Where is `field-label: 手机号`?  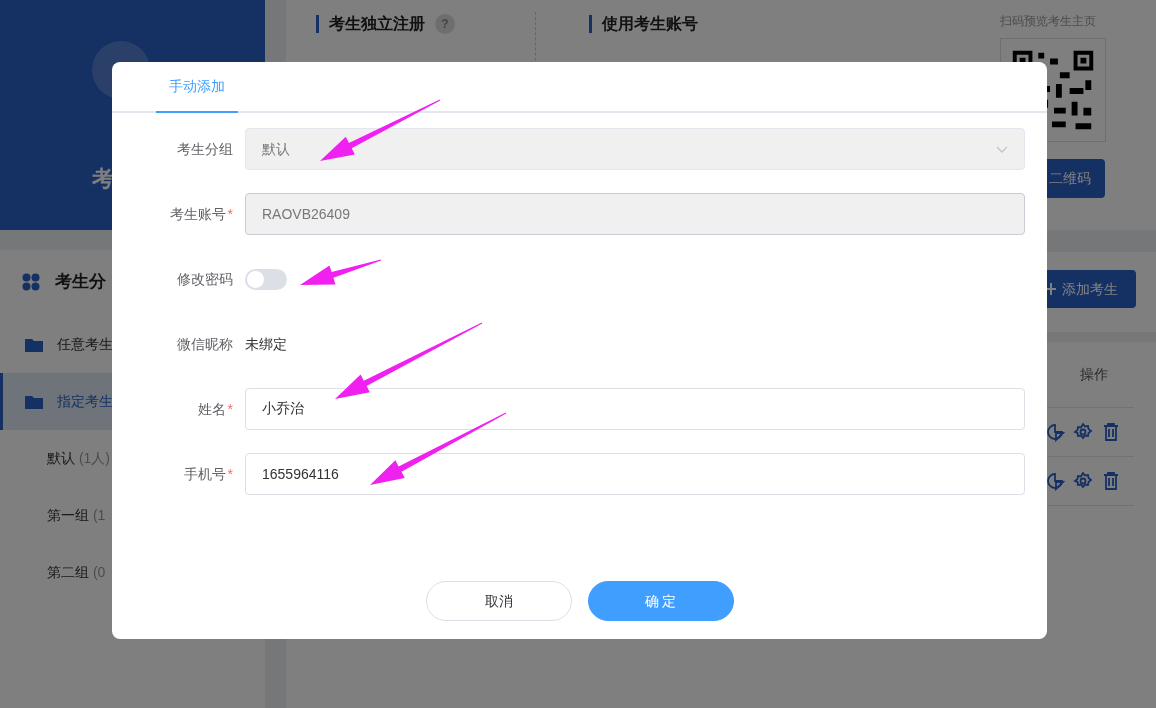 field-label: 手机号 is located at coordinates (204, 474).